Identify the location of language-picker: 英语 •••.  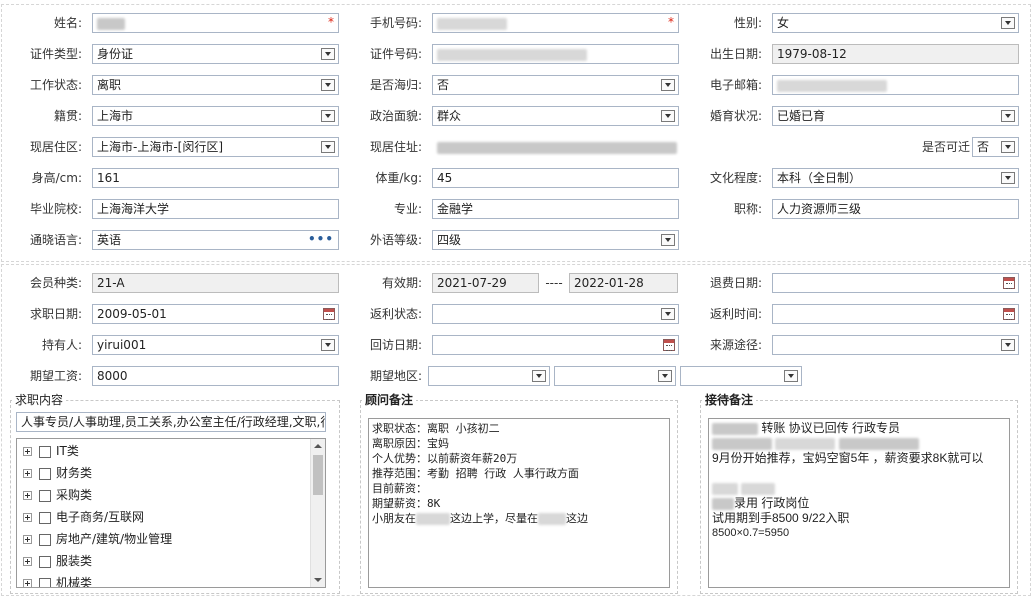
(215, 240).